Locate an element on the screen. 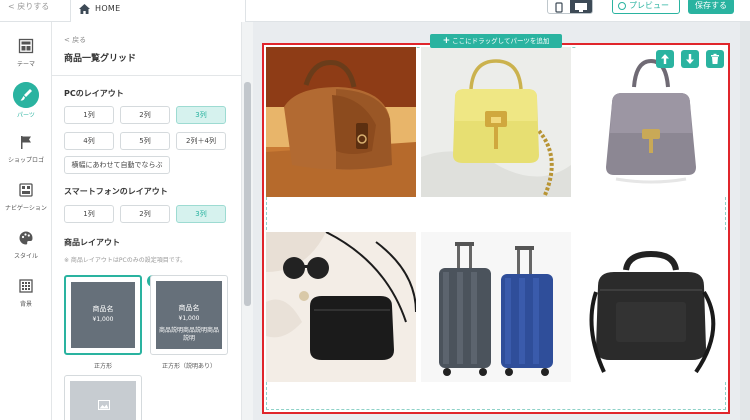  layout-icon is located at coordinates (26, 46).